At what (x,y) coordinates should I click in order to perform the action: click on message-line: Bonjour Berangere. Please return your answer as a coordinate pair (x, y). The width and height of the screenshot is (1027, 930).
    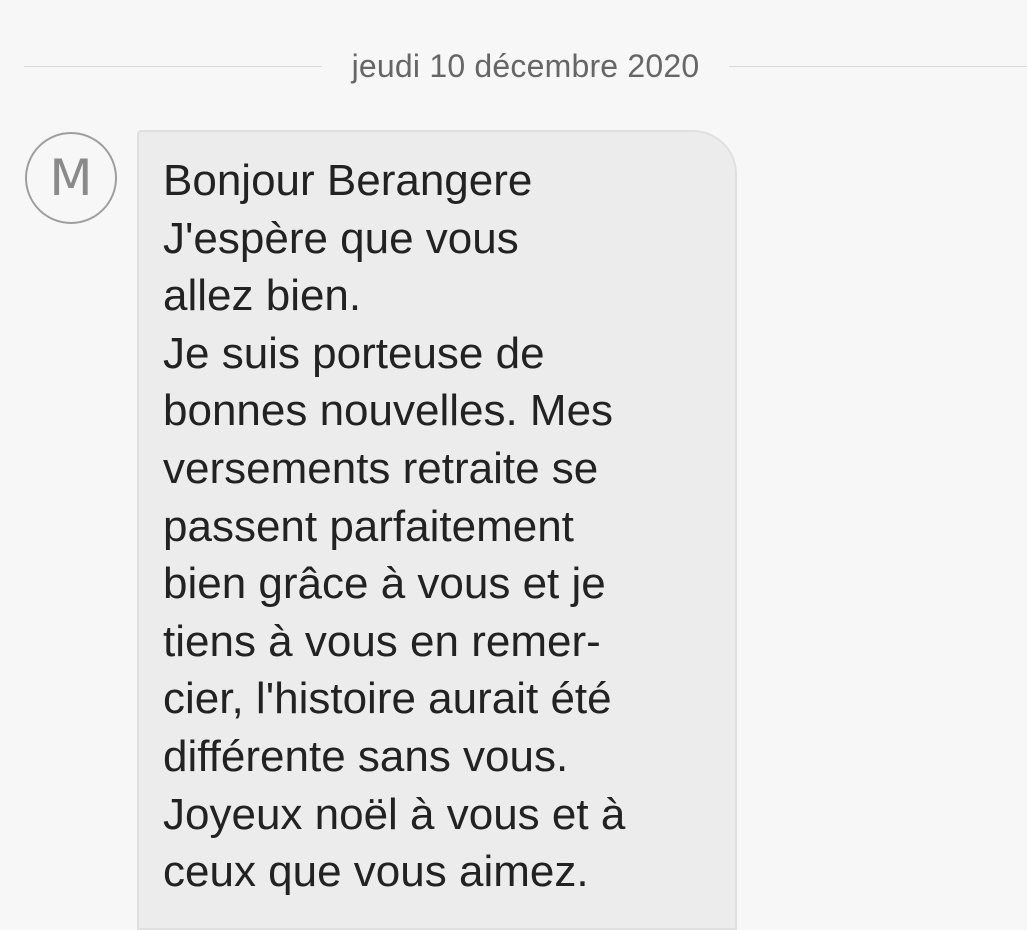
    Looking at the image, I should click on (348, 180).